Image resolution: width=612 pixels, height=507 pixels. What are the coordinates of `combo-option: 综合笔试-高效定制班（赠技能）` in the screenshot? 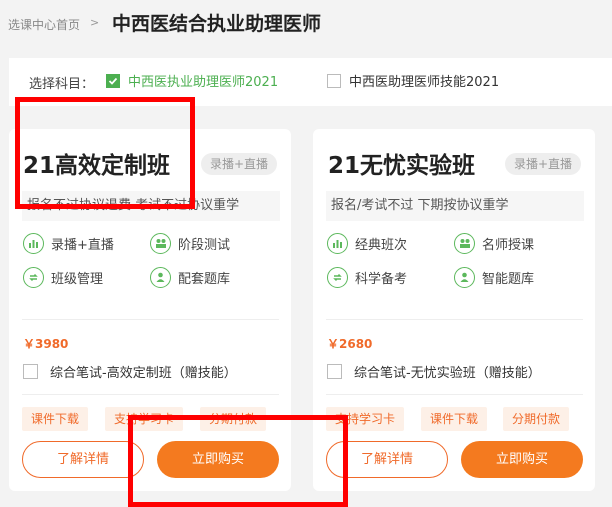 It's located at (130, 371).